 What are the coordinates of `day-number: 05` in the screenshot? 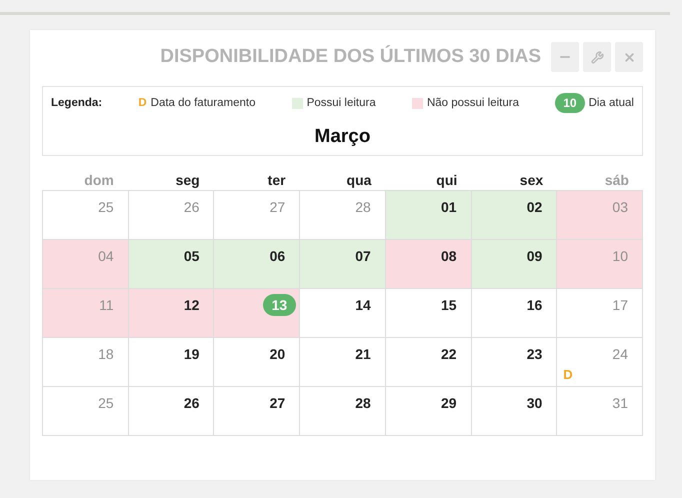 It's located at (192, 256).